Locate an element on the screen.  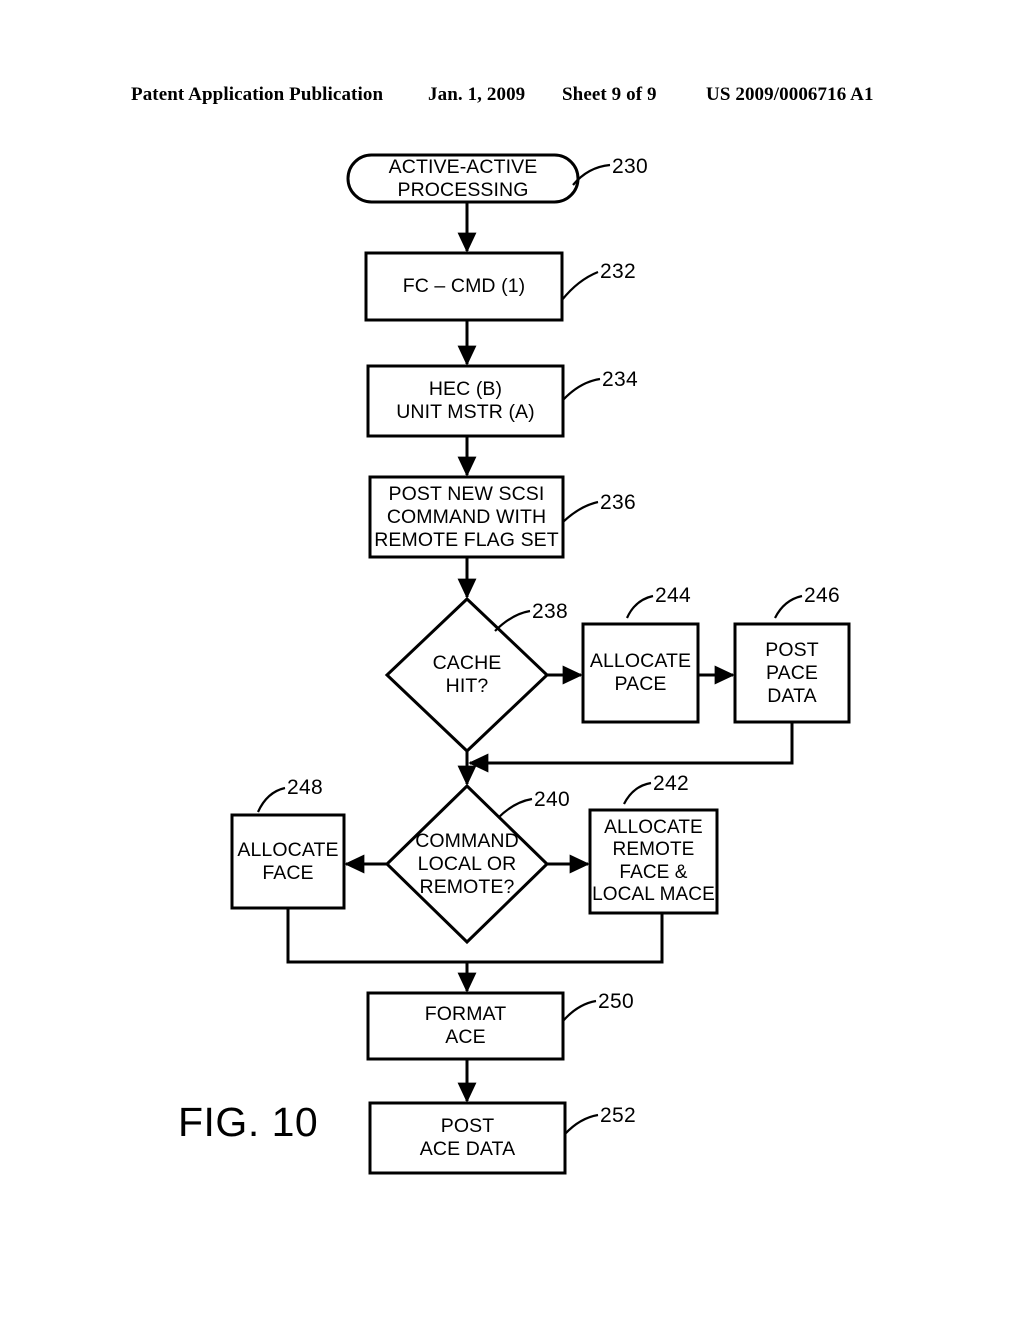
reference-numeral-240: 240 is located at coordinates (552, 799).